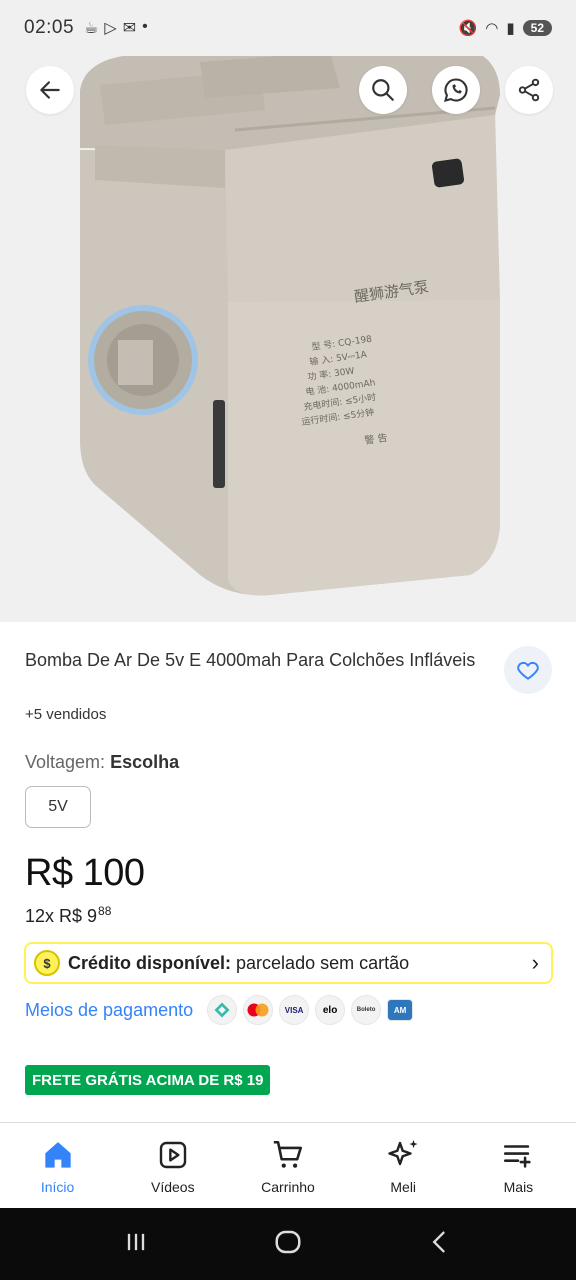 Image resolution: width=576 pixels, height=1280 pixels. What do you see at coordinates (518, 1155) in the screenshot?
I see `menu-plus-icon` at bounding box center [518, 1155].